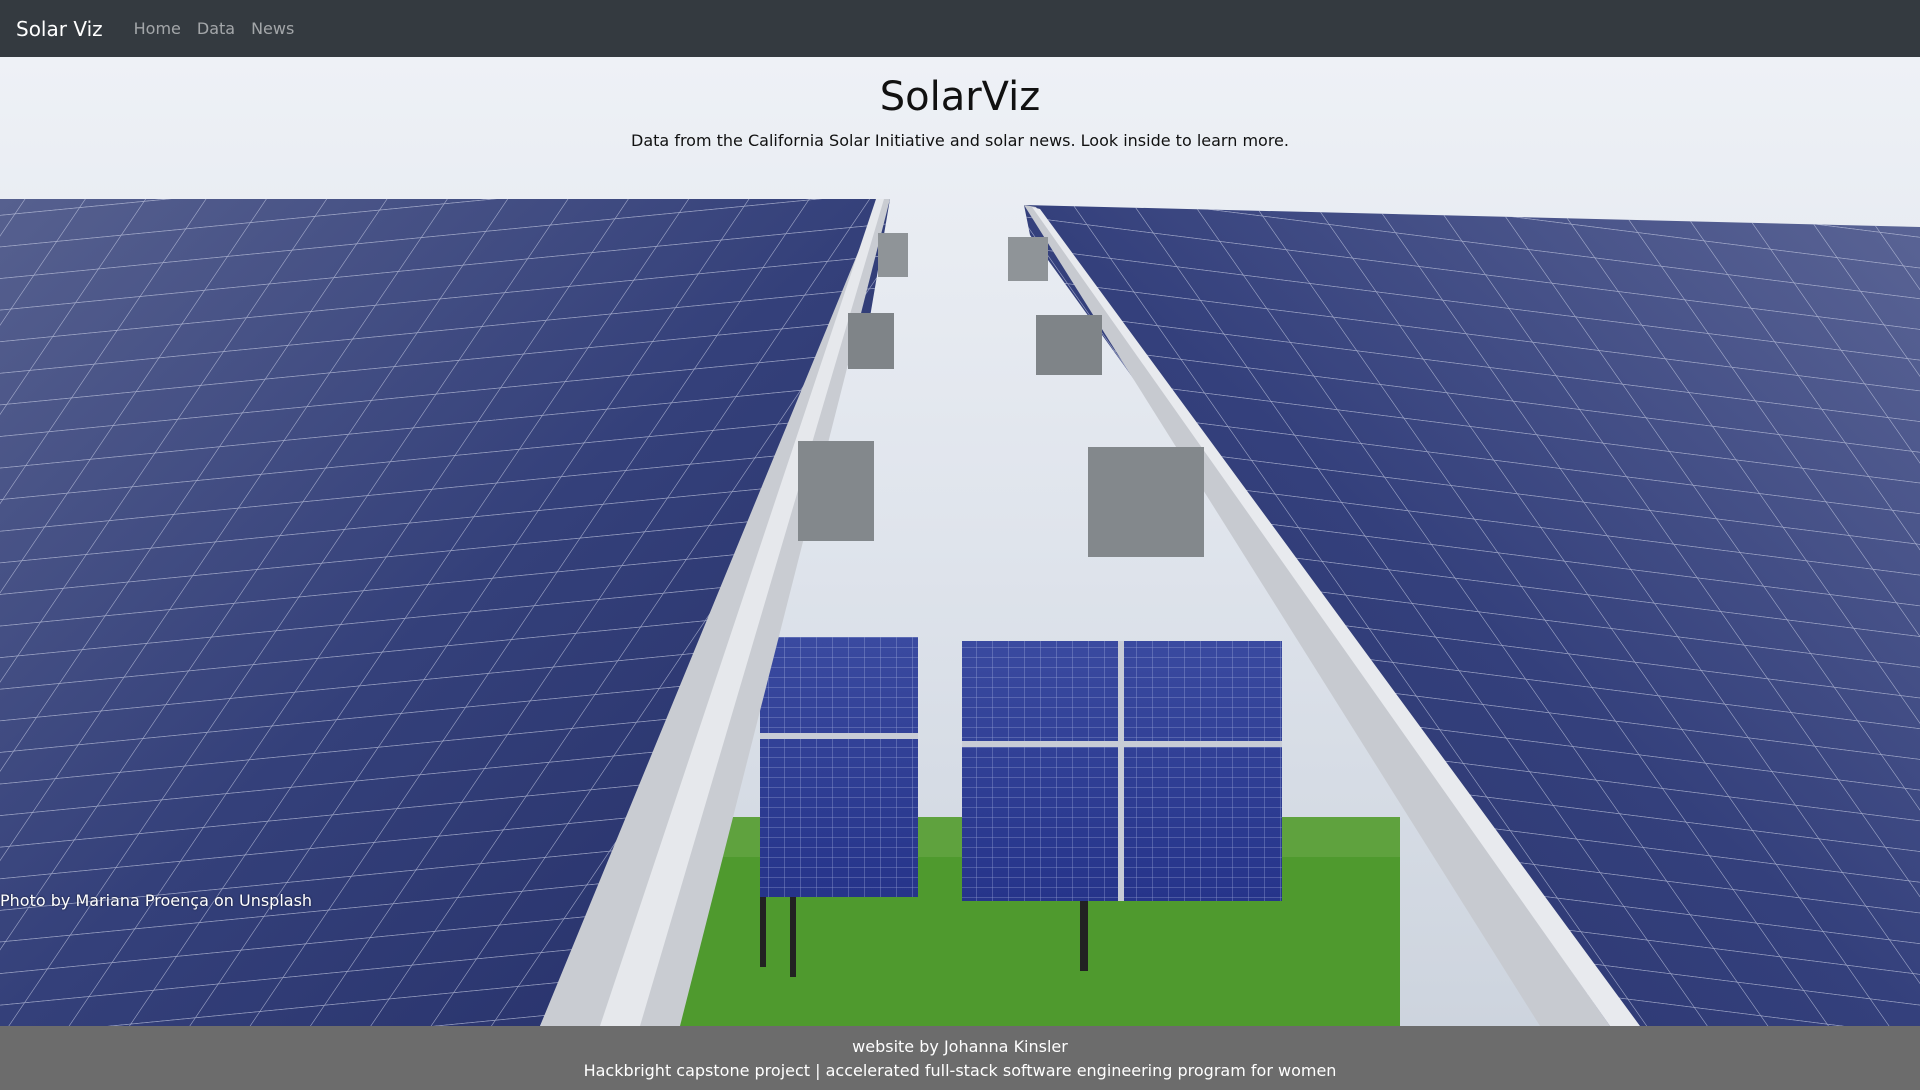 The image size is (1920, 1090). I want to click on nav-link-news: News, so click(272, 28).